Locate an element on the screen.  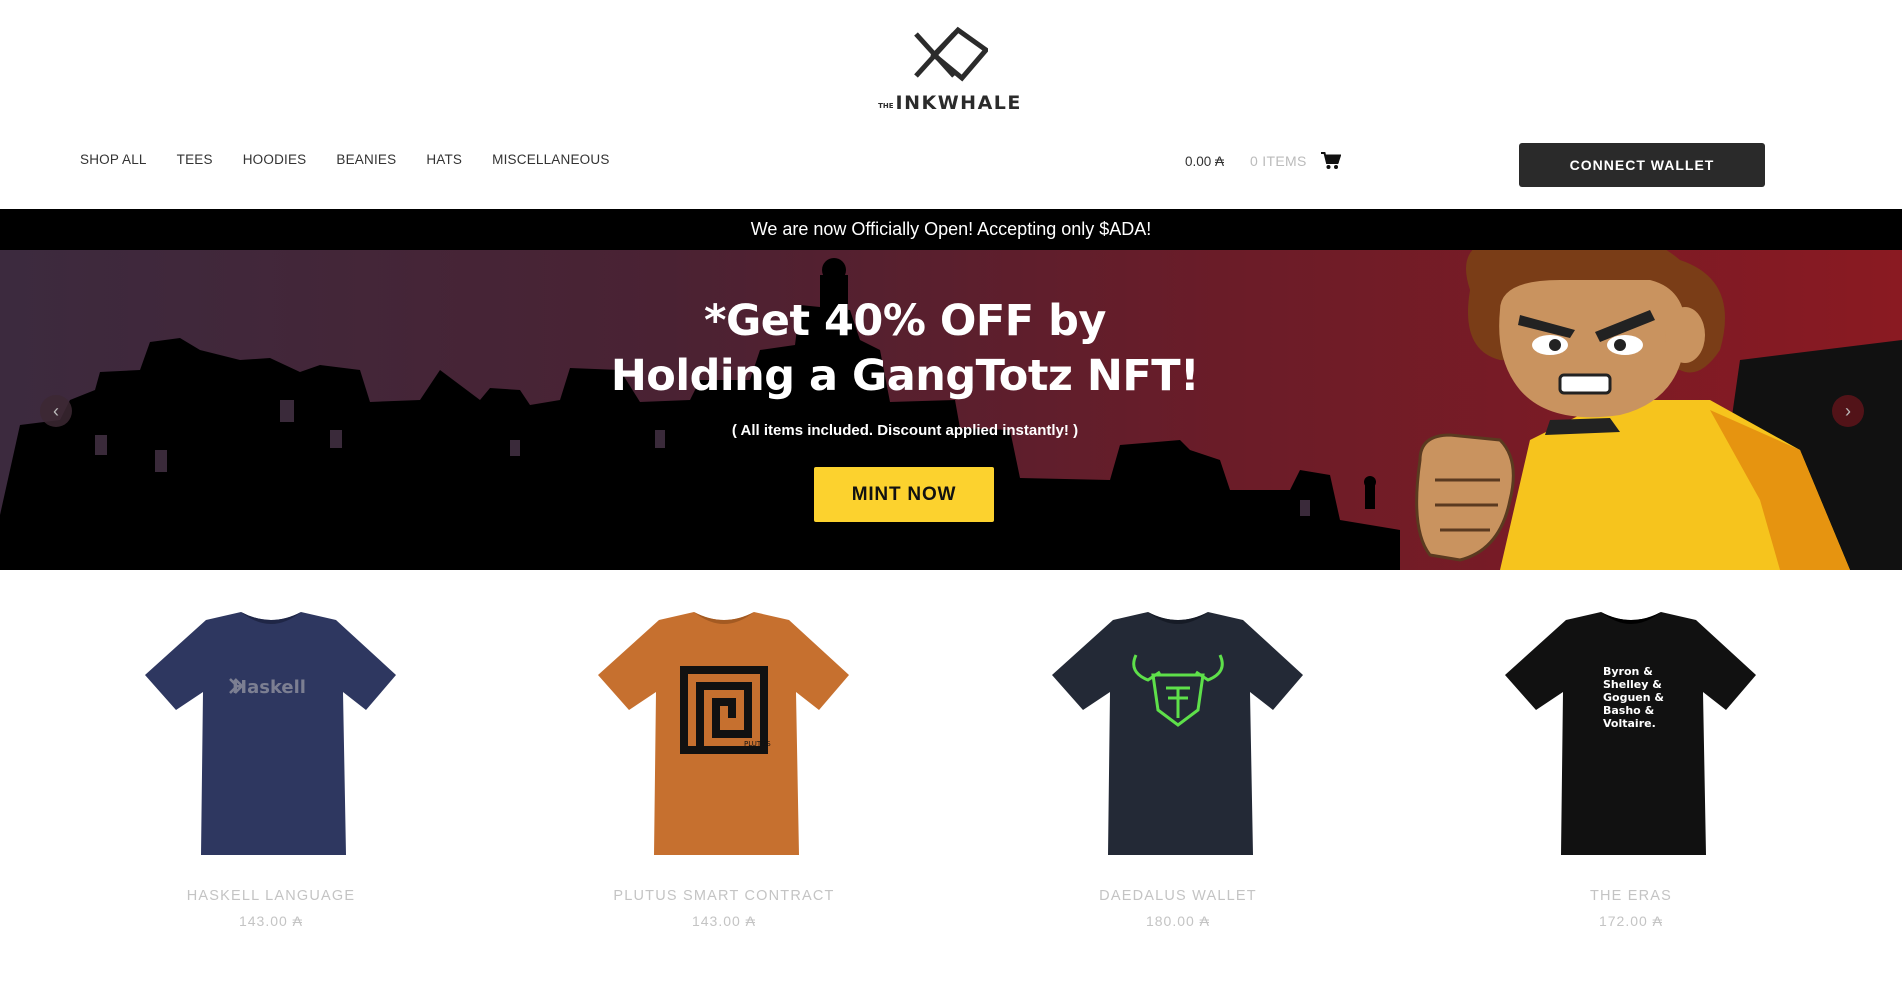
product-price: 172.00 ₳ is located at coordinates (1631, 921).